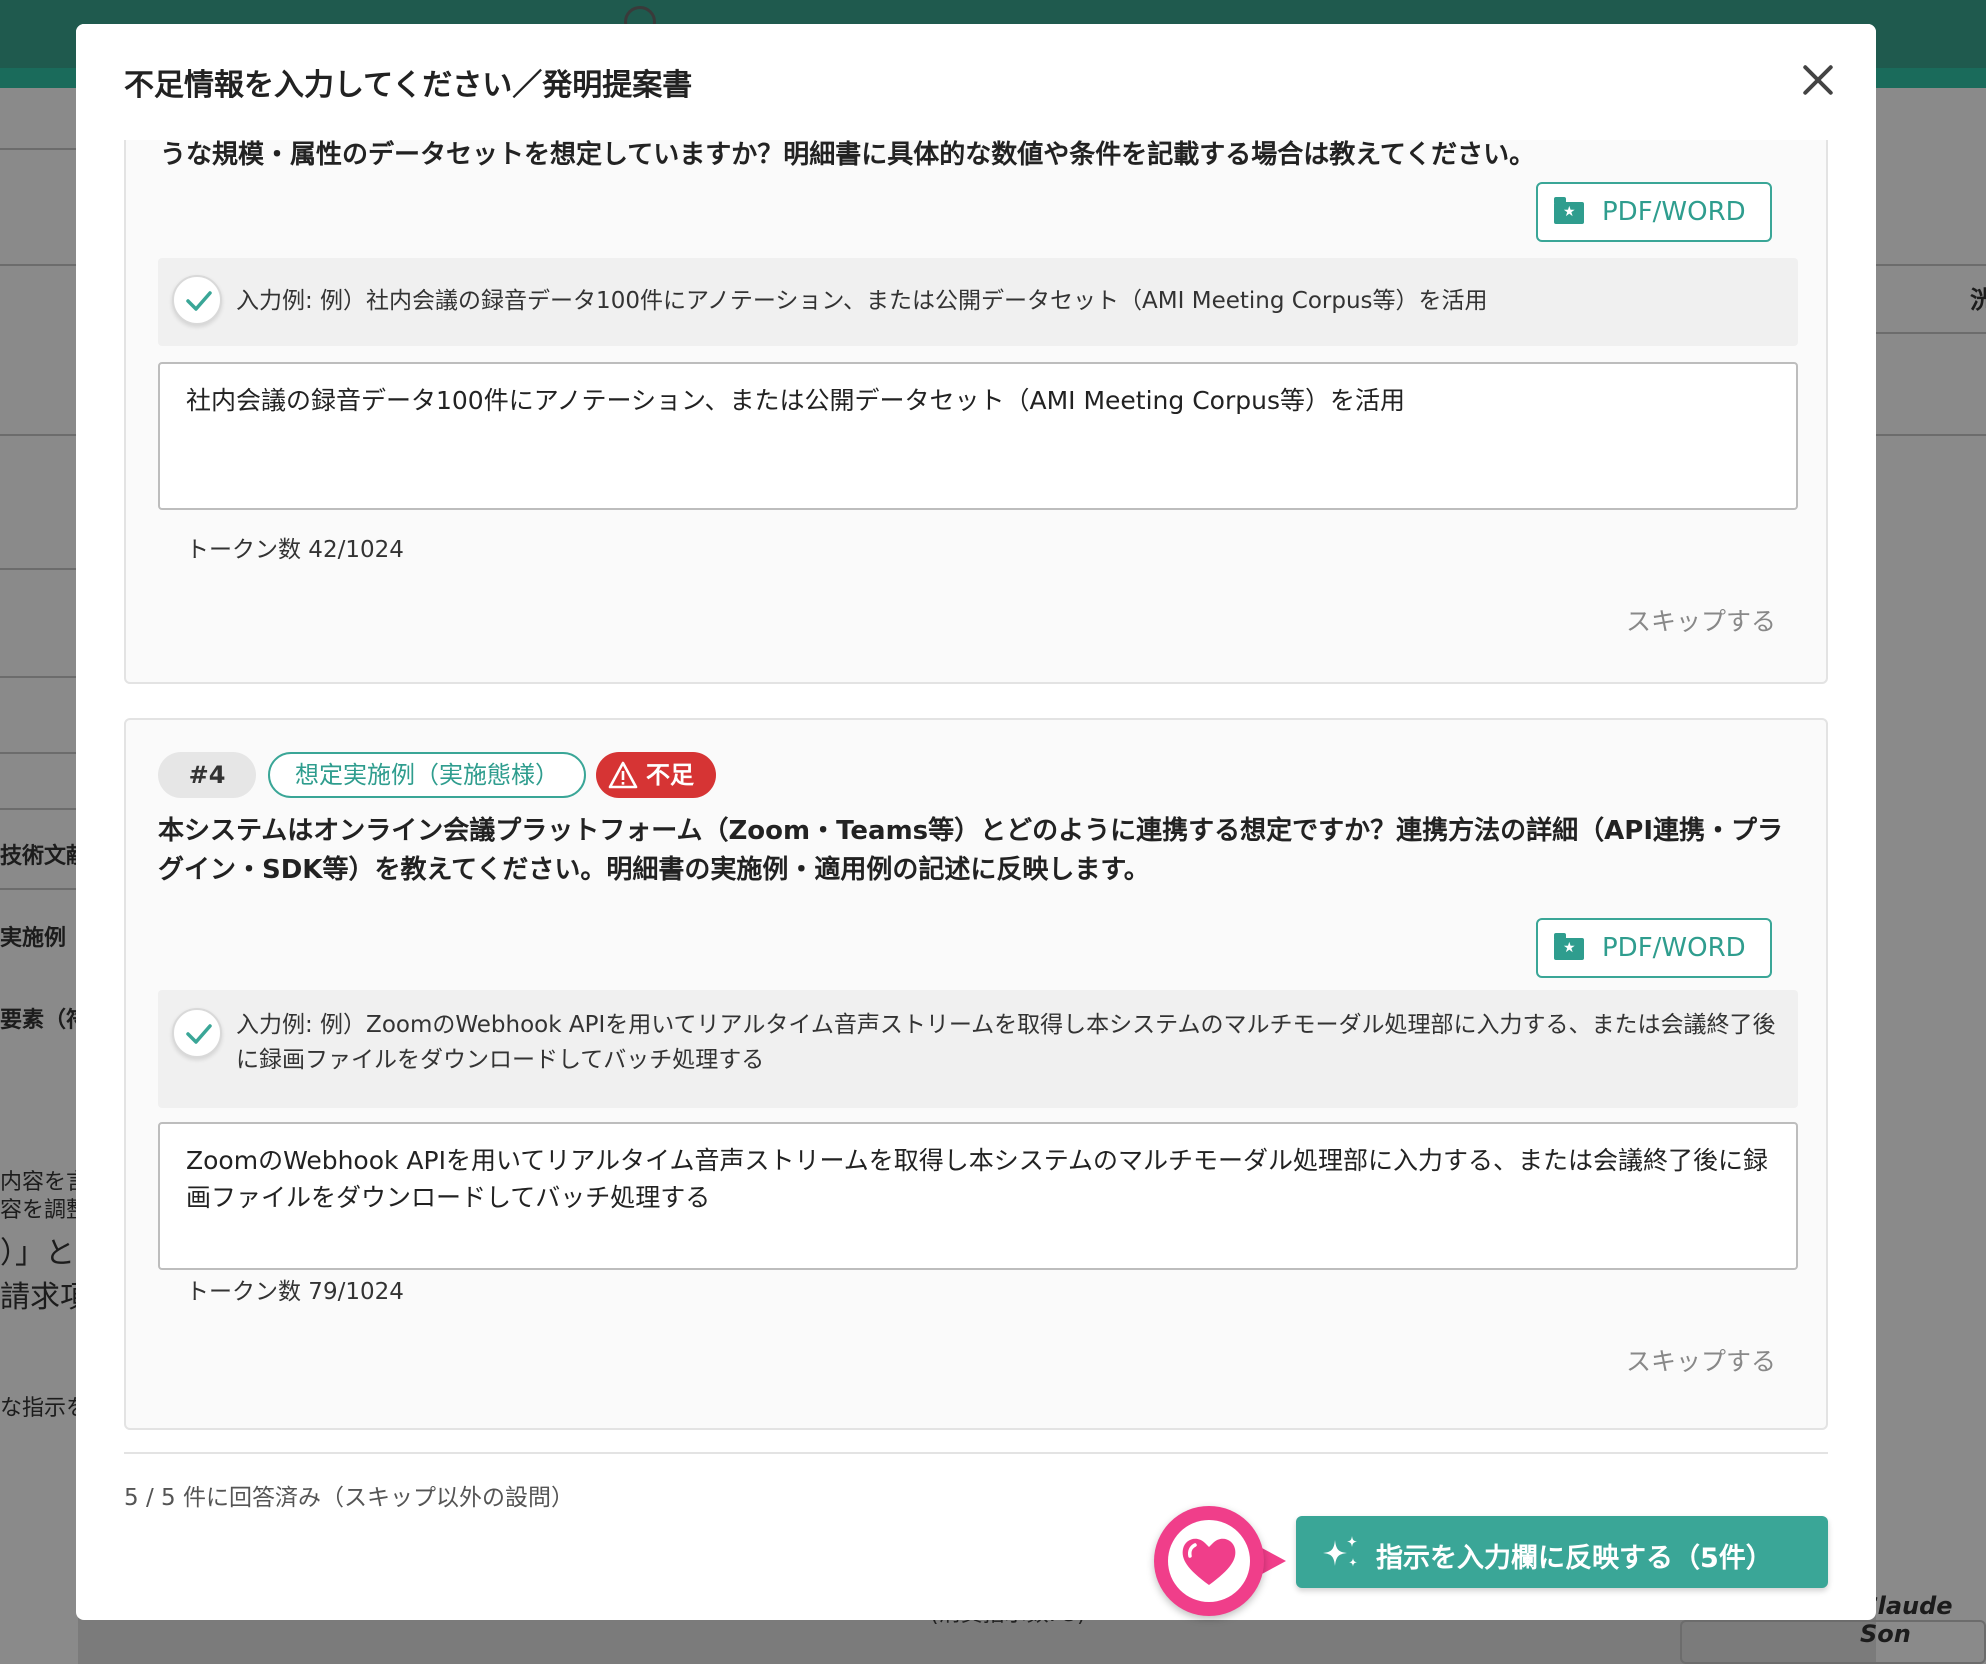  I want to click on footer-divider, so click(976, 1453).